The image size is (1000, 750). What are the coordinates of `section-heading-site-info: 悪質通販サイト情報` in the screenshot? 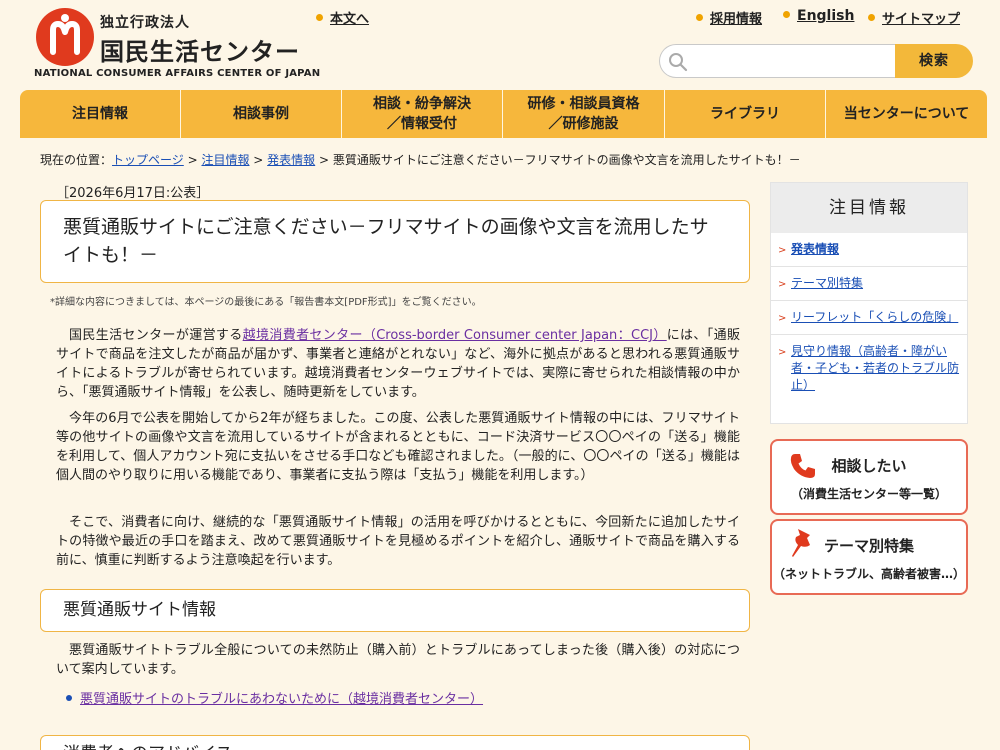 It's located at (395, 610).